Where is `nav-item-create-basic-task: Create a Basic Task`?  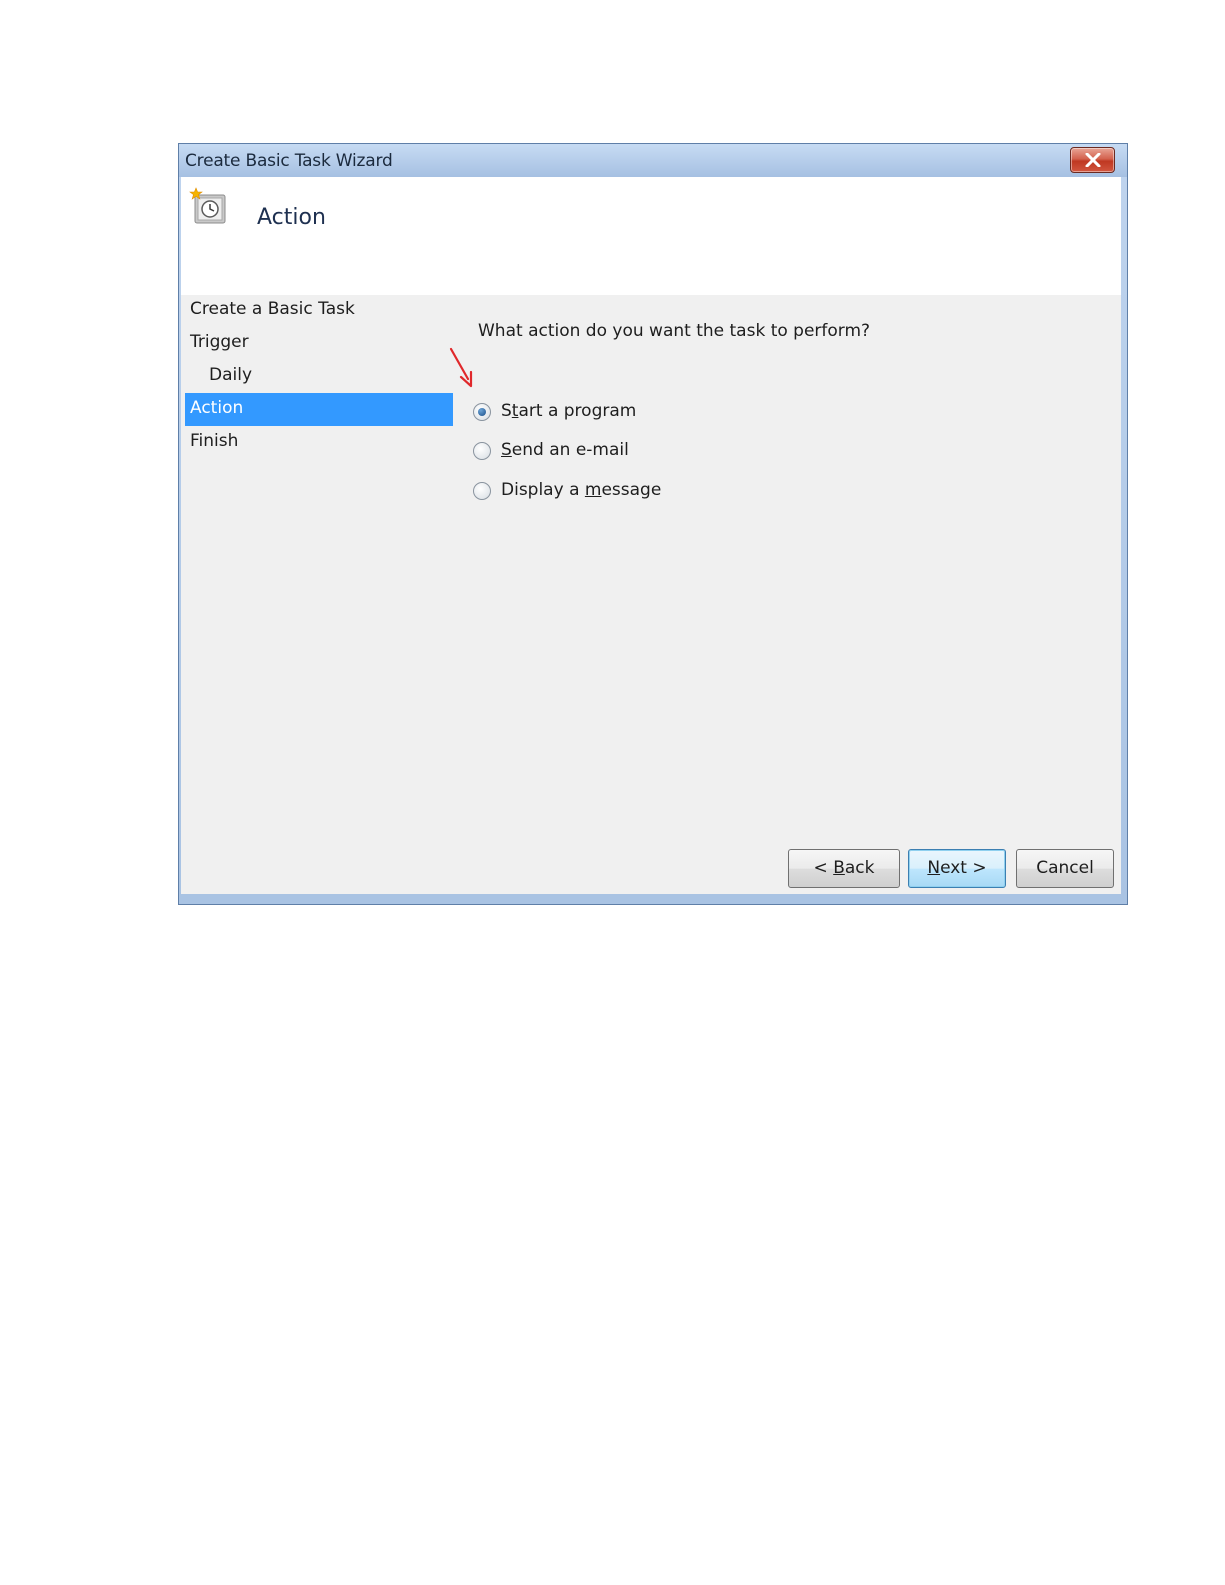
nav-item-create-basic-task: Create a Basic Task is located at coordinates (319, 310).